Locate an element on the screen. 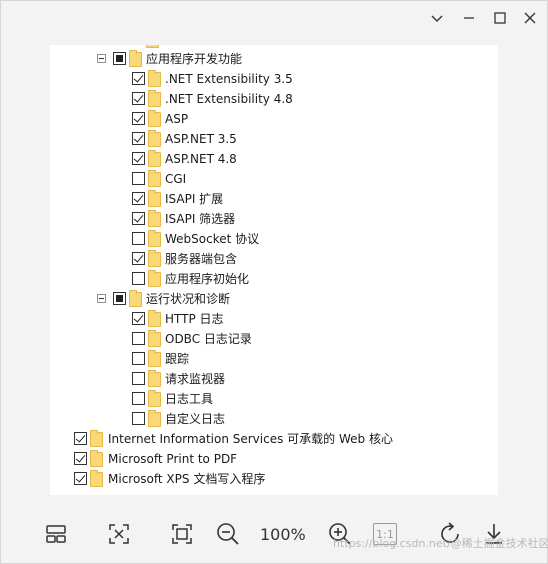 This screenshot has height=564, width=548. tree-item-row: 服务器端包含 is located at coordinates (274, 259).